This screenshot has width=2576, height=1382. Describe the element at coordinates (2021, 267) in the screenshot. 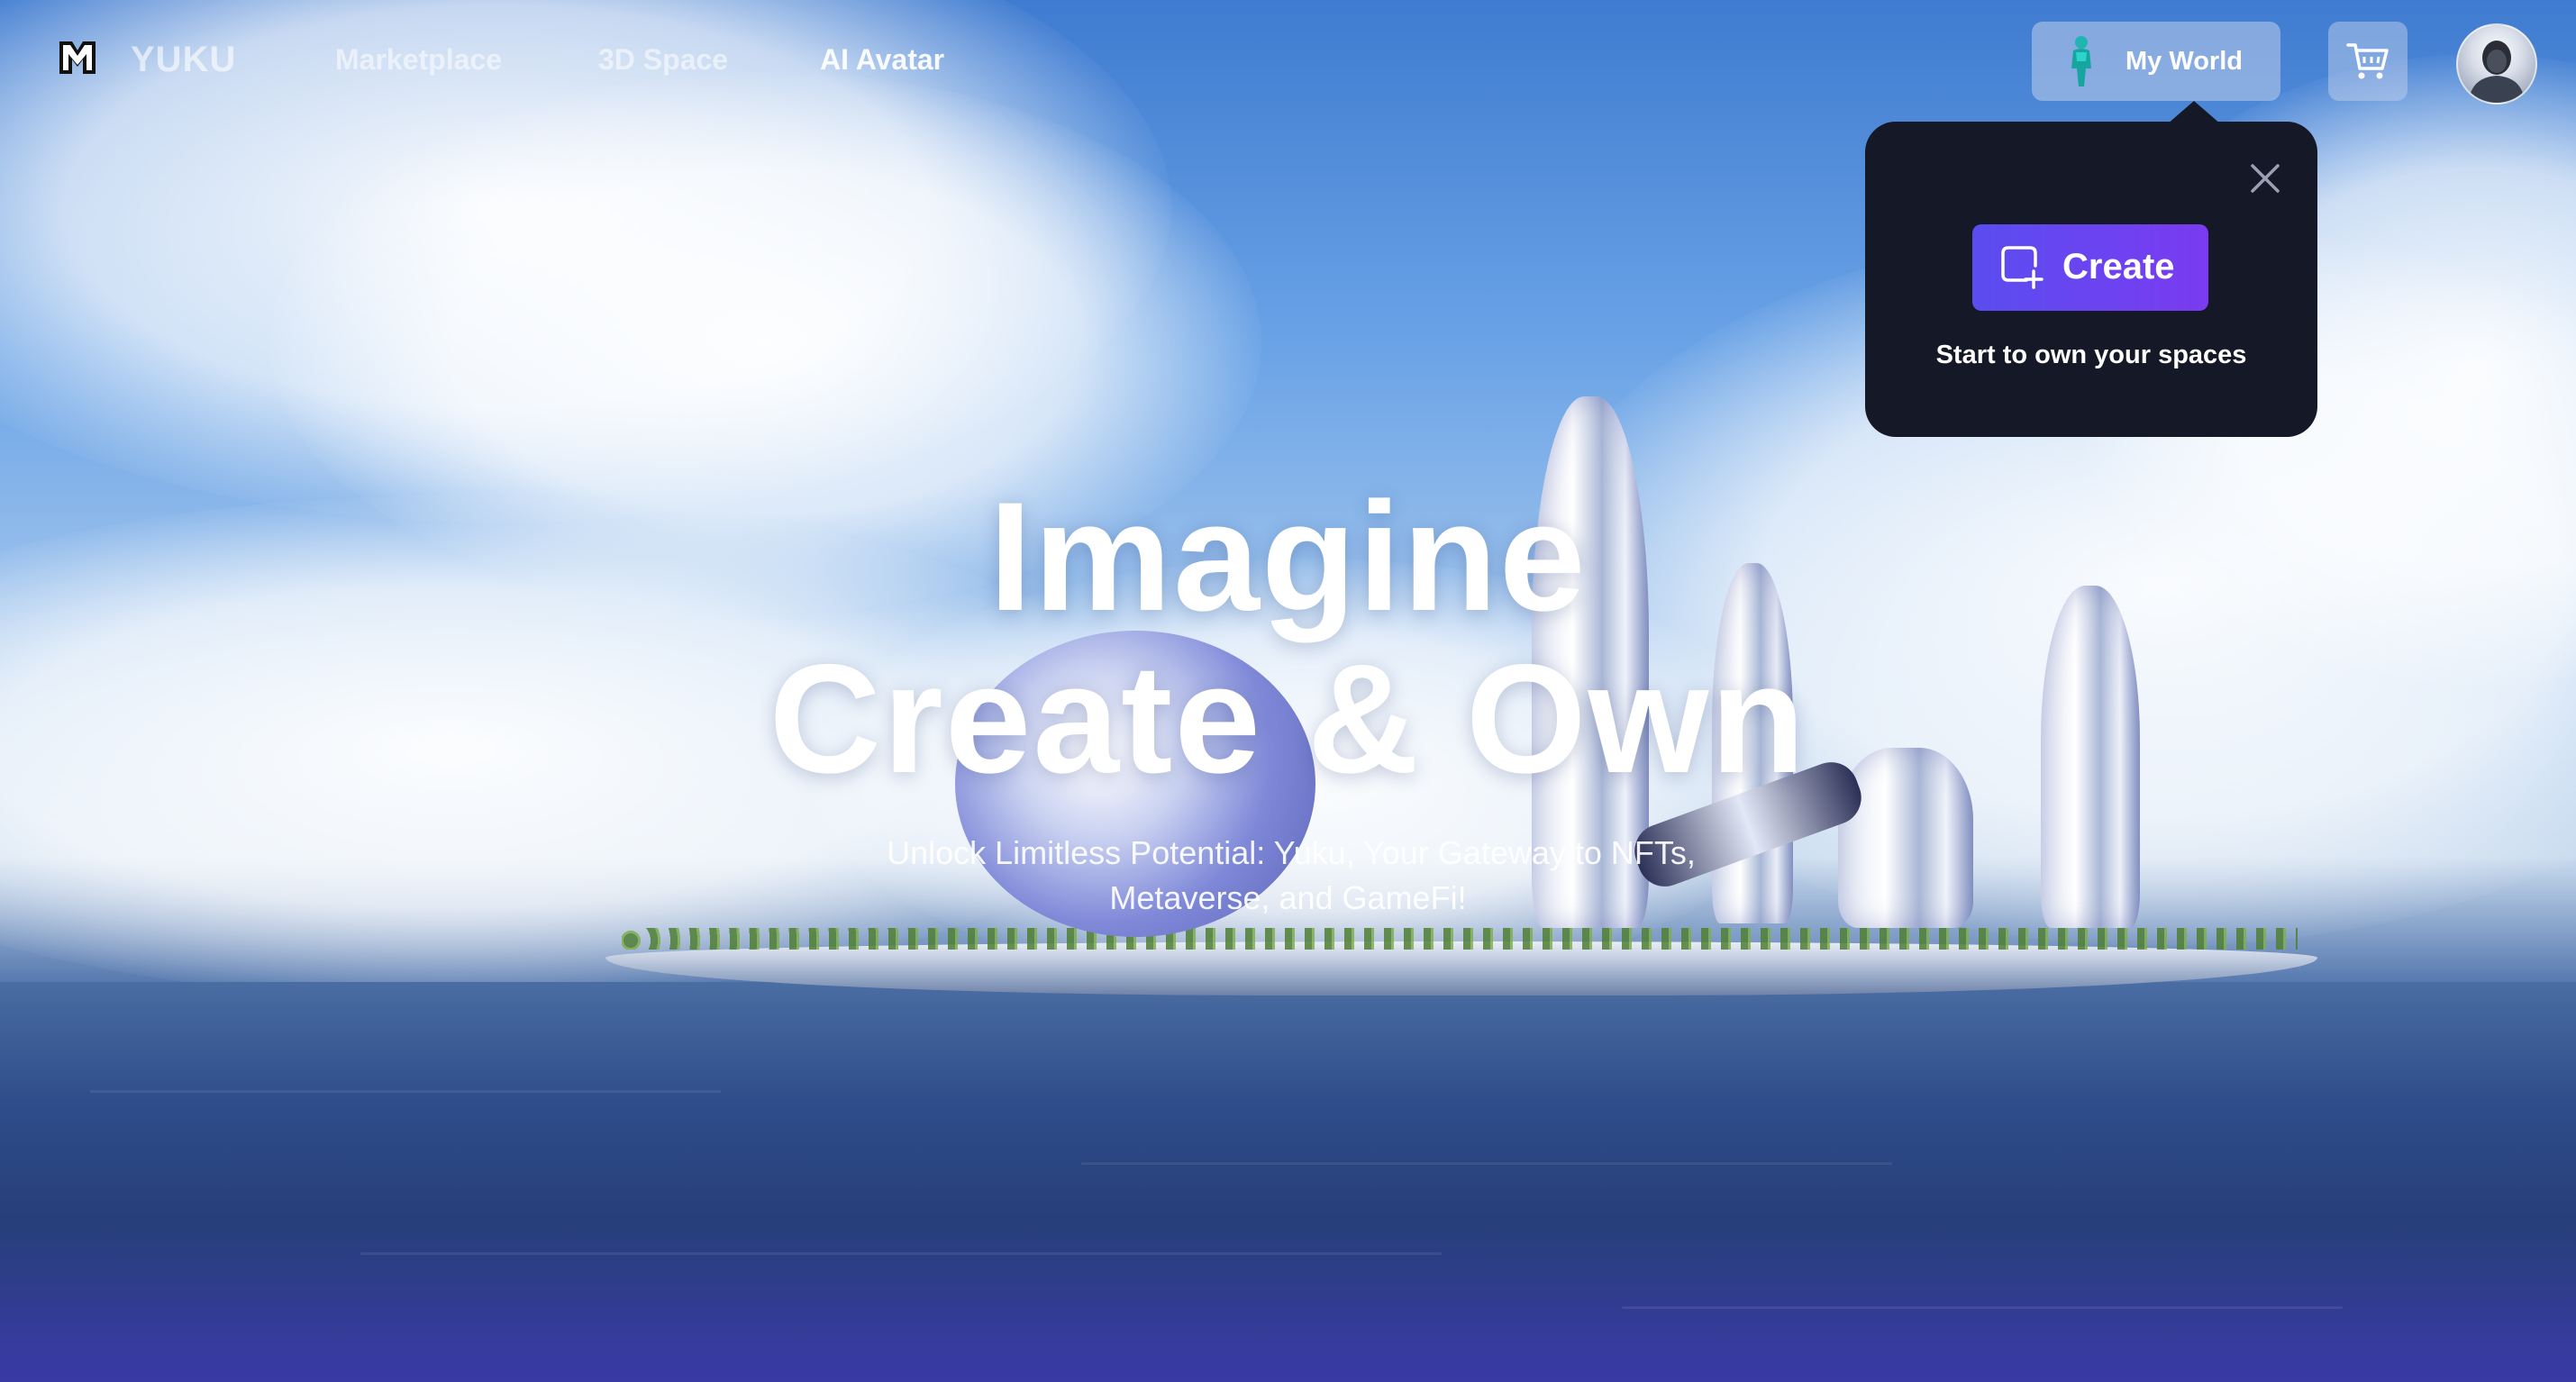

I see `create-plus-icon` at that location.